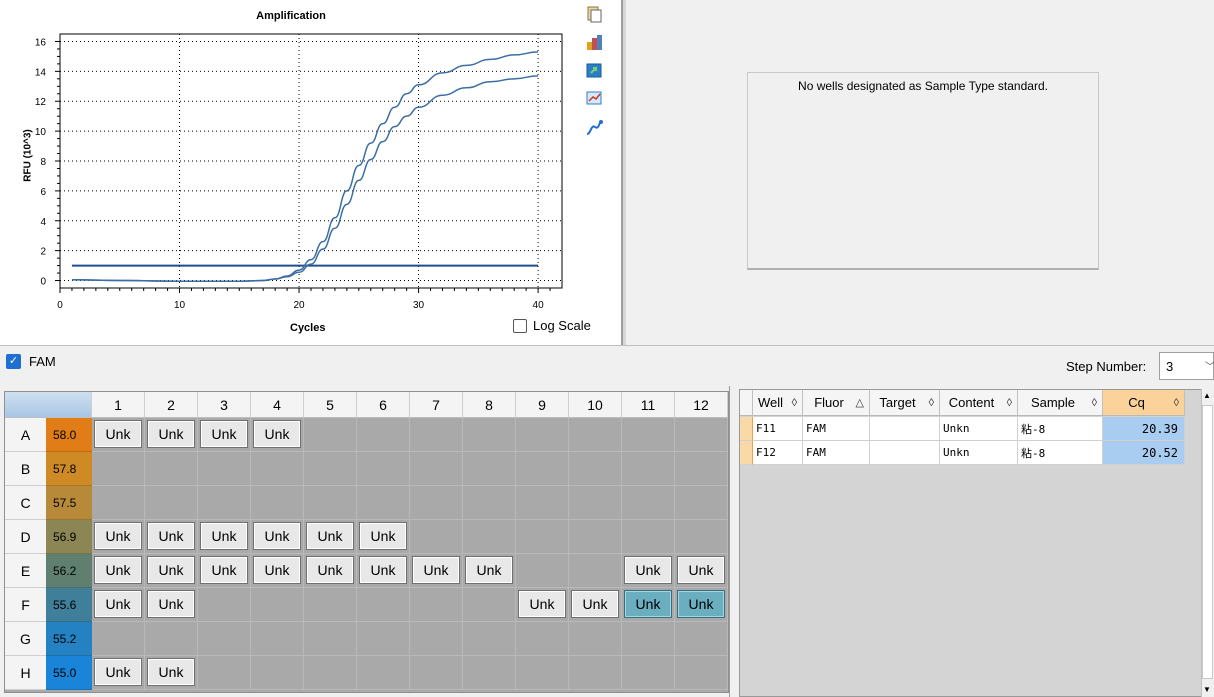  I want to click on plate-column-header: 10, so click(595, 405).